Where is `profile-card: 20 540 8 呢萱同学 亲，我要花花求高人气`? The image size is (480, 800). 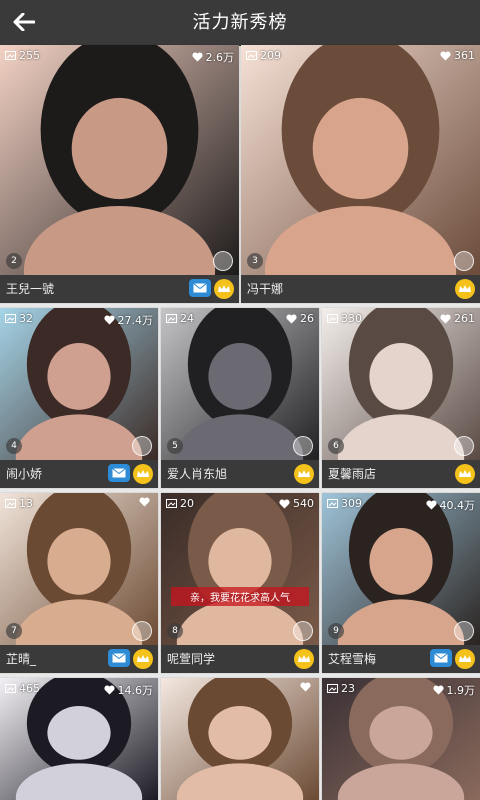
profile-card: 20 540 8 呢萱同学 亲，我要花花求高人气 is located at coordinates (240, 583).